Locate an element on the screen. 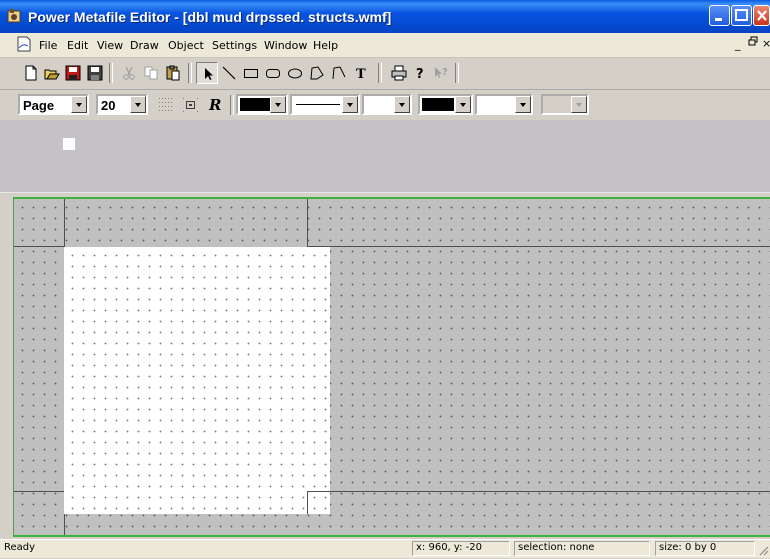  app-icon is located at coordinates (14, 16).